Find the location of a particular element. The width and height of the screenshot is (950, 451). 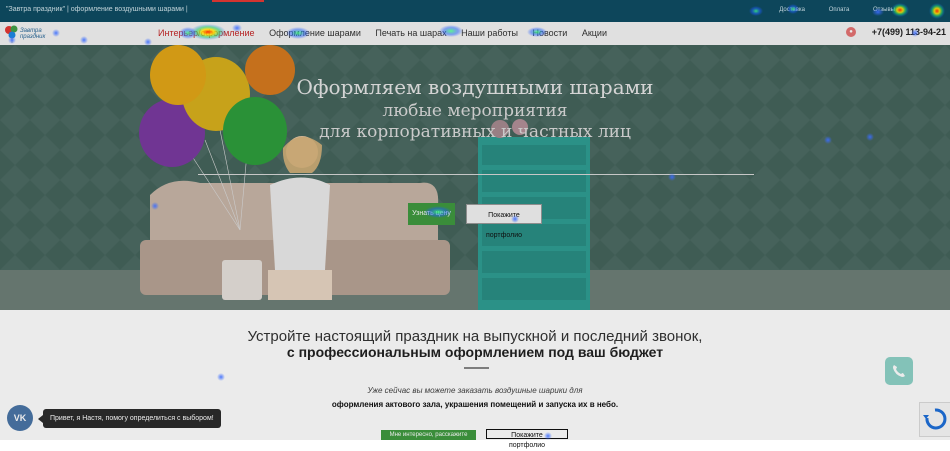

nav-item-promo: Акции is located at coordinates (594, 33).